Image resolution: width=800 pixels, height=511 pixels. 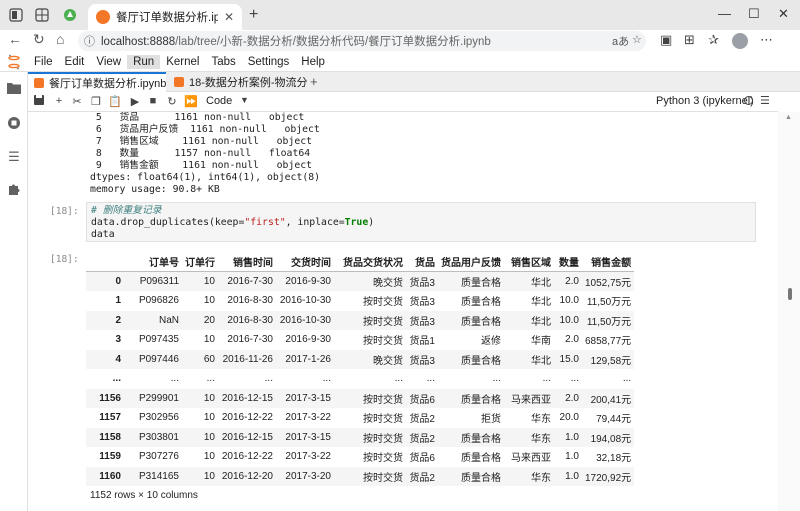 I want to click on restart-icon: ↻, so click(x=172, y=101).